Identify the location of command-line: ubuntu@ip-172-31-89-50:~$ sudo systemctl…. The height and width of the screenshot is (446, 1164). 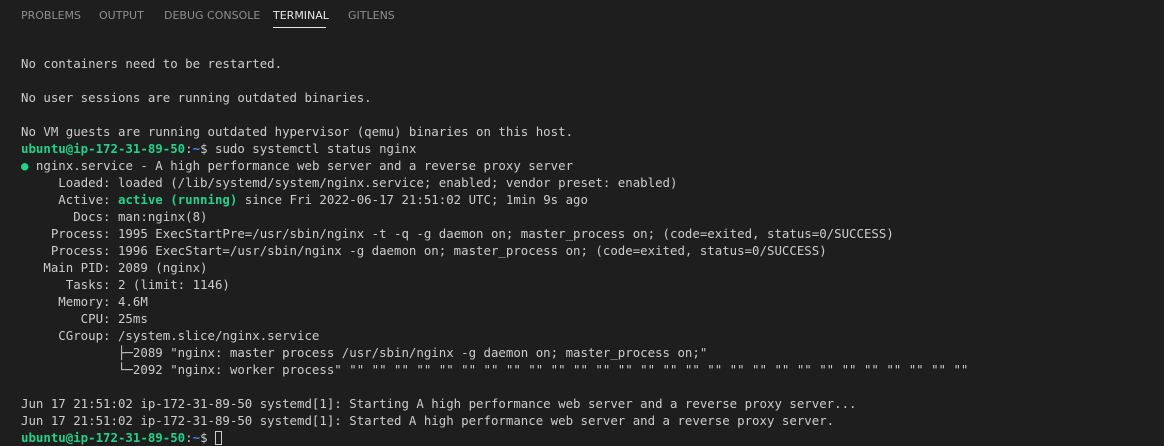
(586, 148).